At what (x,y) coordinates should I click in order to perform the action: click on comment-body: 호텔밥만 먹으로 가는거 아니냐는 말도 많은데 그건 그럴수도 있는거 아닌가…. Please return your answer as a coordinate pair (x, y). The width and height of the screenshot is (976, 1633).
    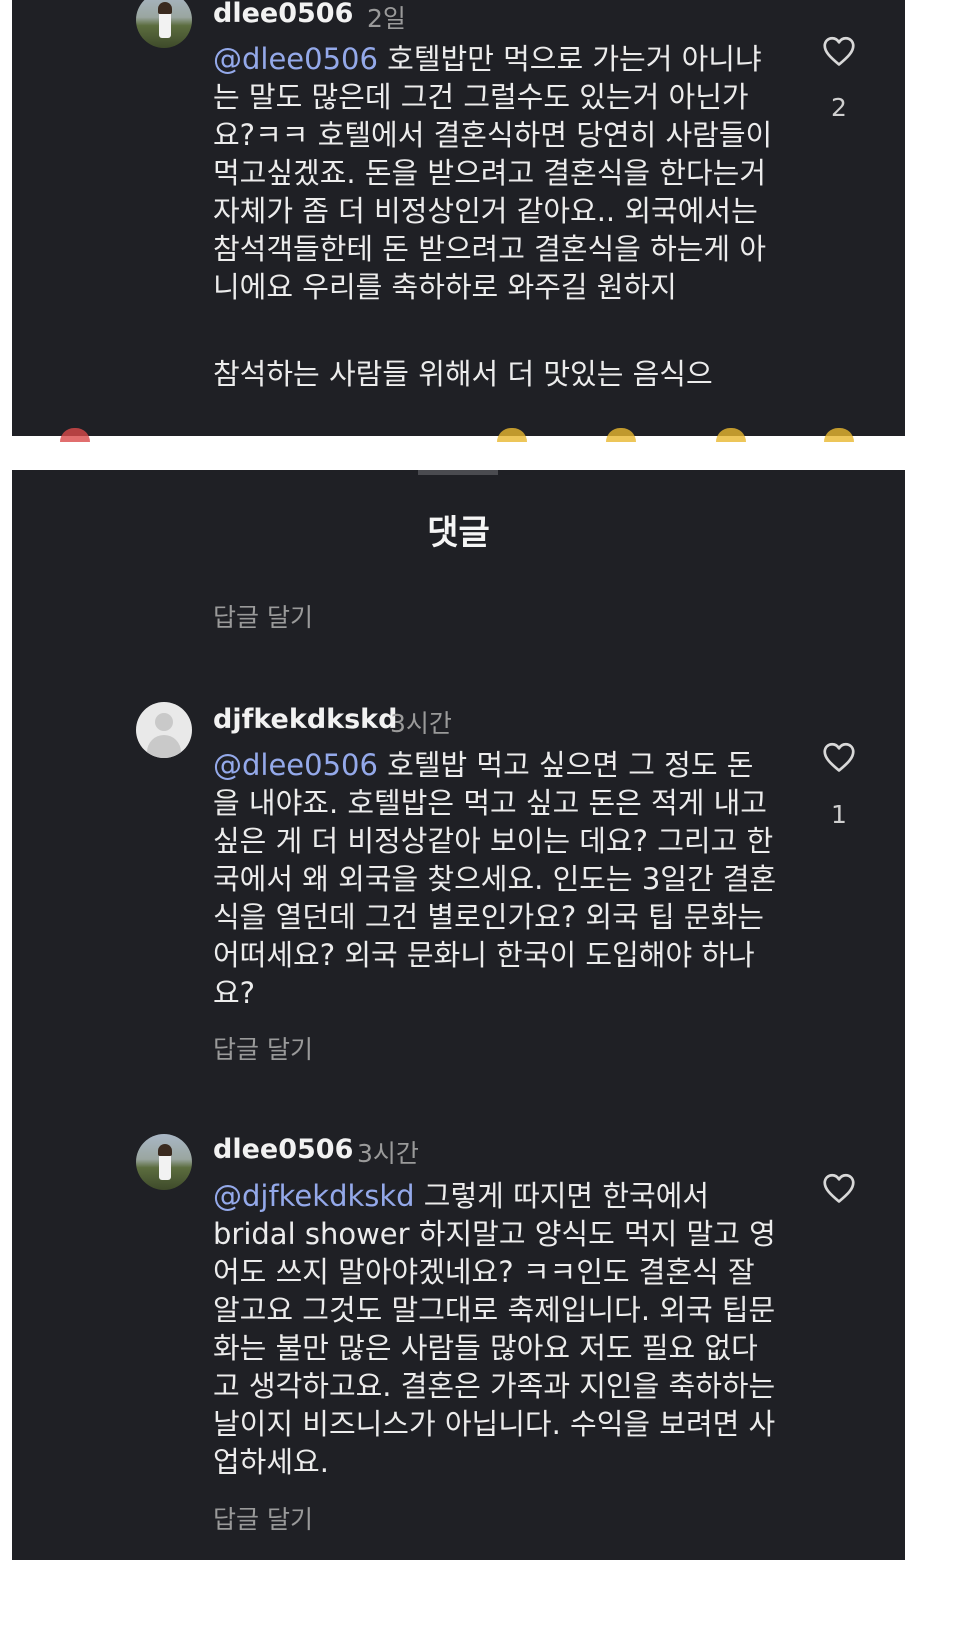
    Looking at the image, I should click on (493, 173).